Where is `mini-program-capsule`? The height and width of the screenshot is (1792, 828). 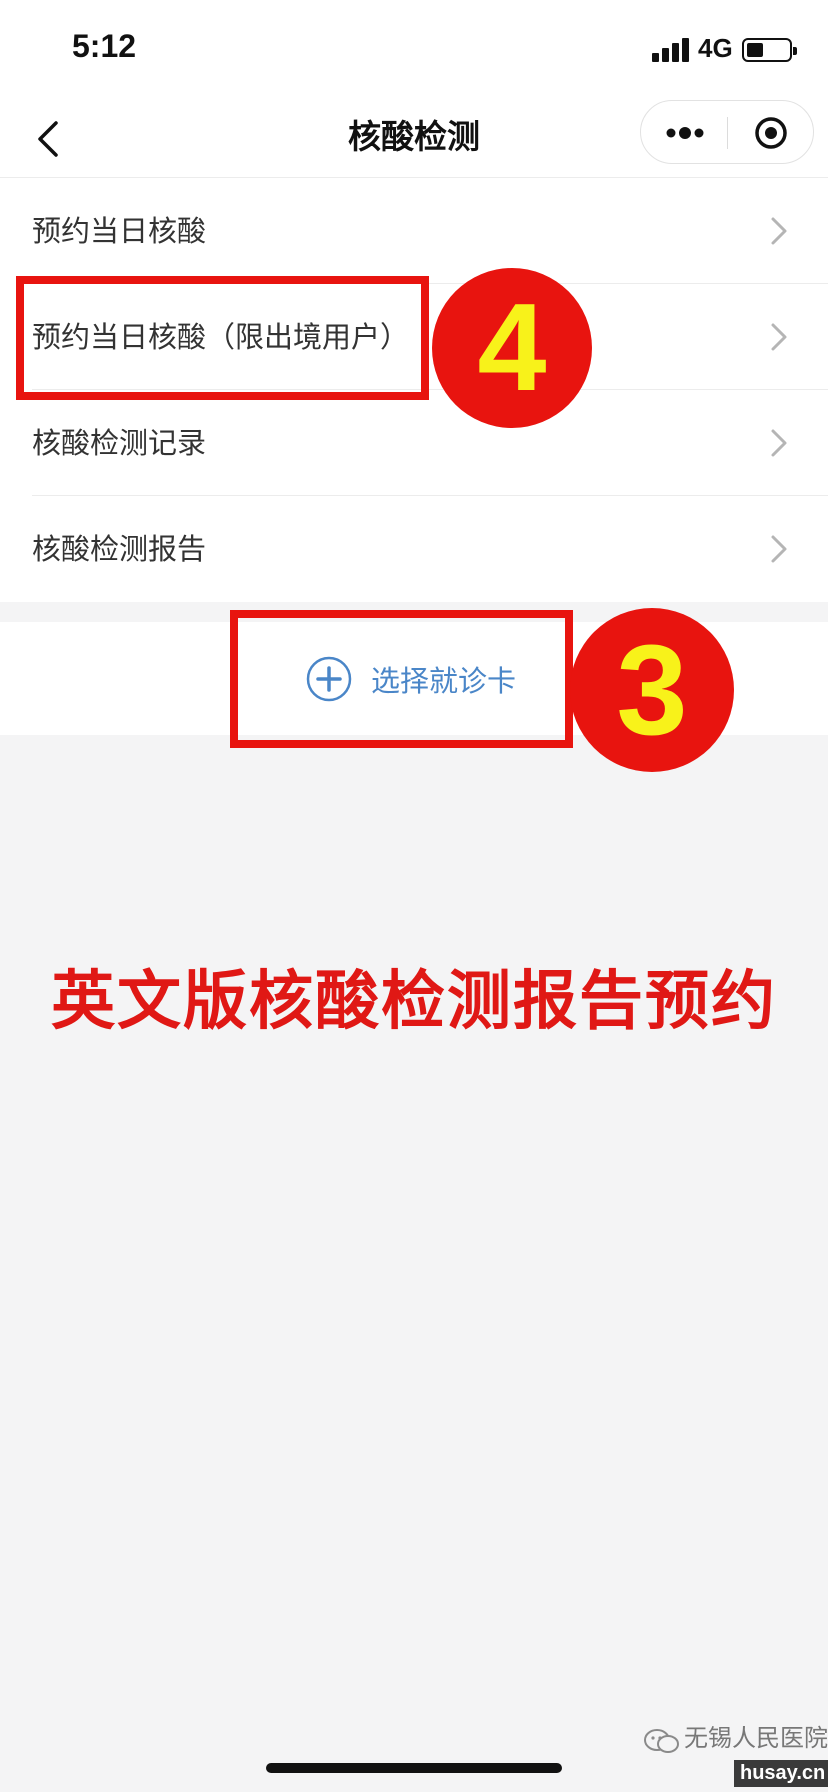
mini-program-capsule is located at coordinates (727, 132).